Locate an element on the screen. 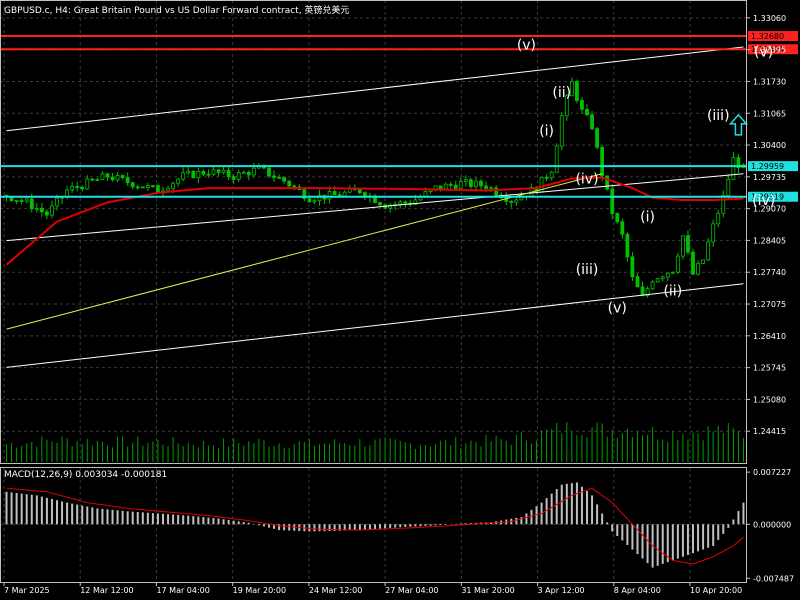 The height and width of the screenshot is (600, 800). y-tick-label: 1.28405 is located at coordinates (769, 240).